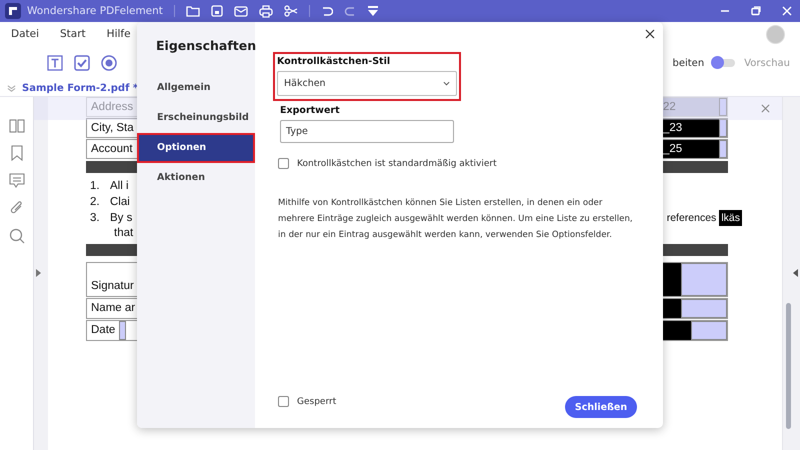  What do you see at coordinates (316, 401) in the screenshot?
I see `checkbox-label: Gesperrt` at bounding box center [316, 401].